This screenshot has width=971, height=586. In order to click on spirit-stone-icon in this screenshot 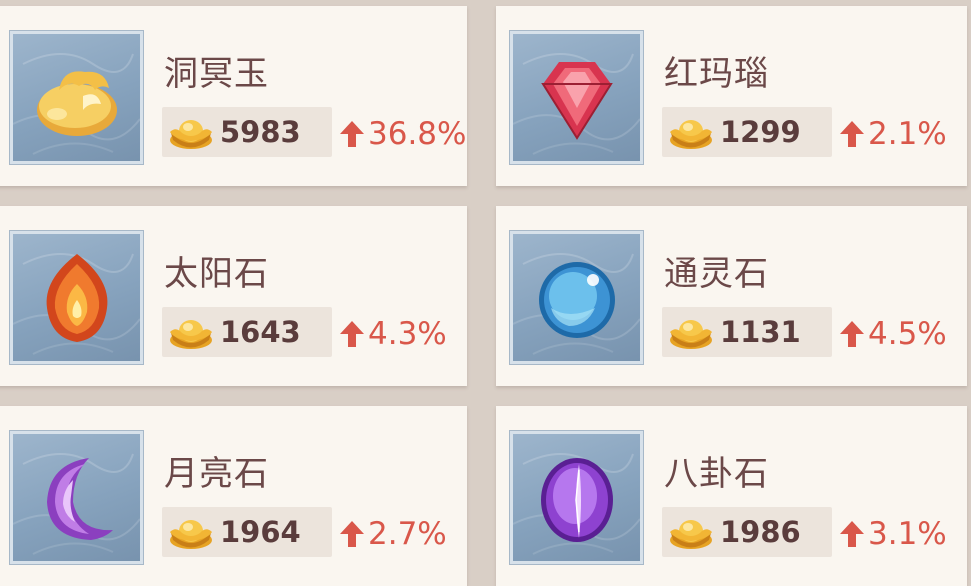, I will do `click(577, 300)`.